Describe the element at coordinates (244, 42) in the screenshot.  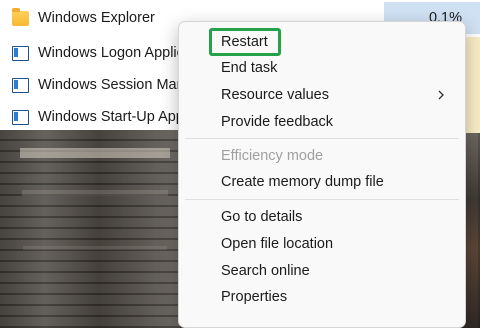
I see `menu-item-label: Restart` at that location.